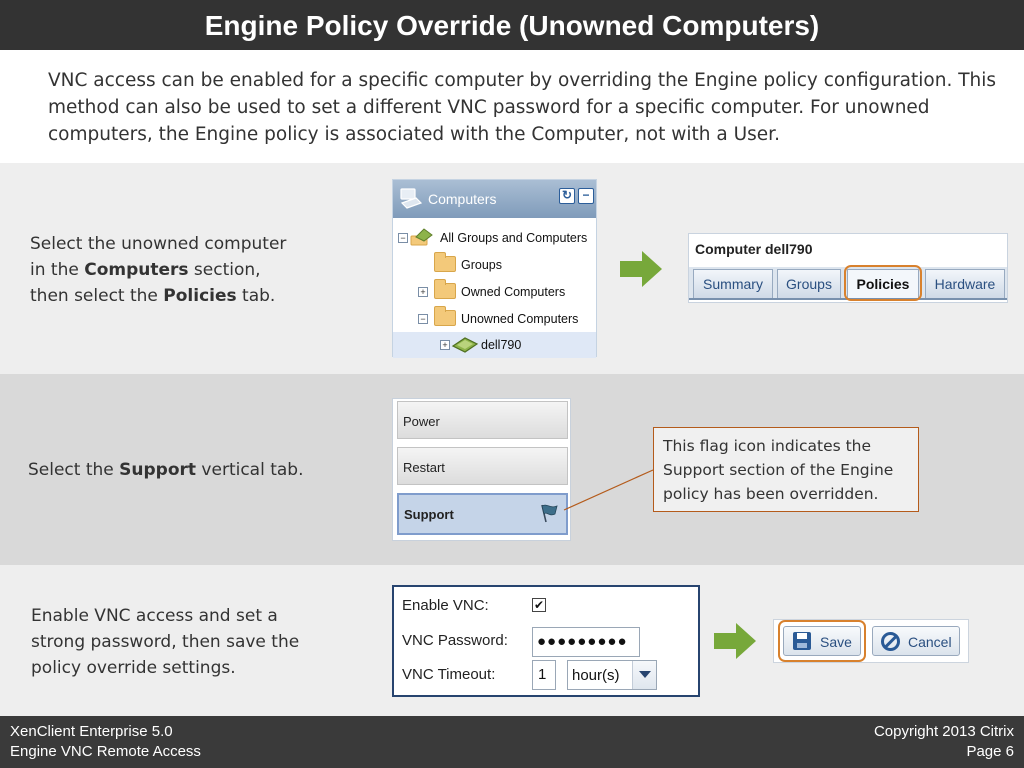  Describe the element at coordinates (644, 675) in the screenshot. I see `chevron-down-icon` at that location.